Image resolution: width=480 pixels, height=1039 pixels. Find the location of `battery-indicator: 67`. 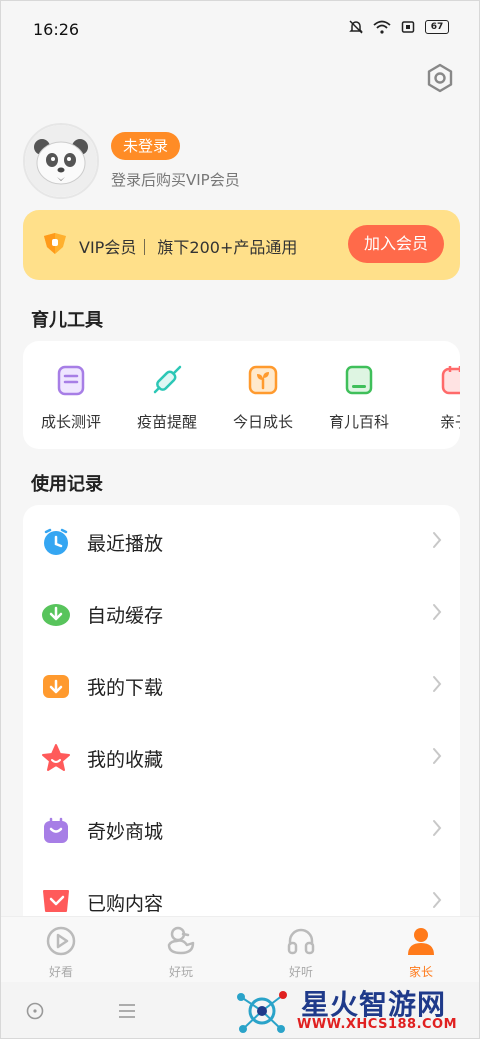

battery-indicator: 67 is located at coordinates (437, 27).